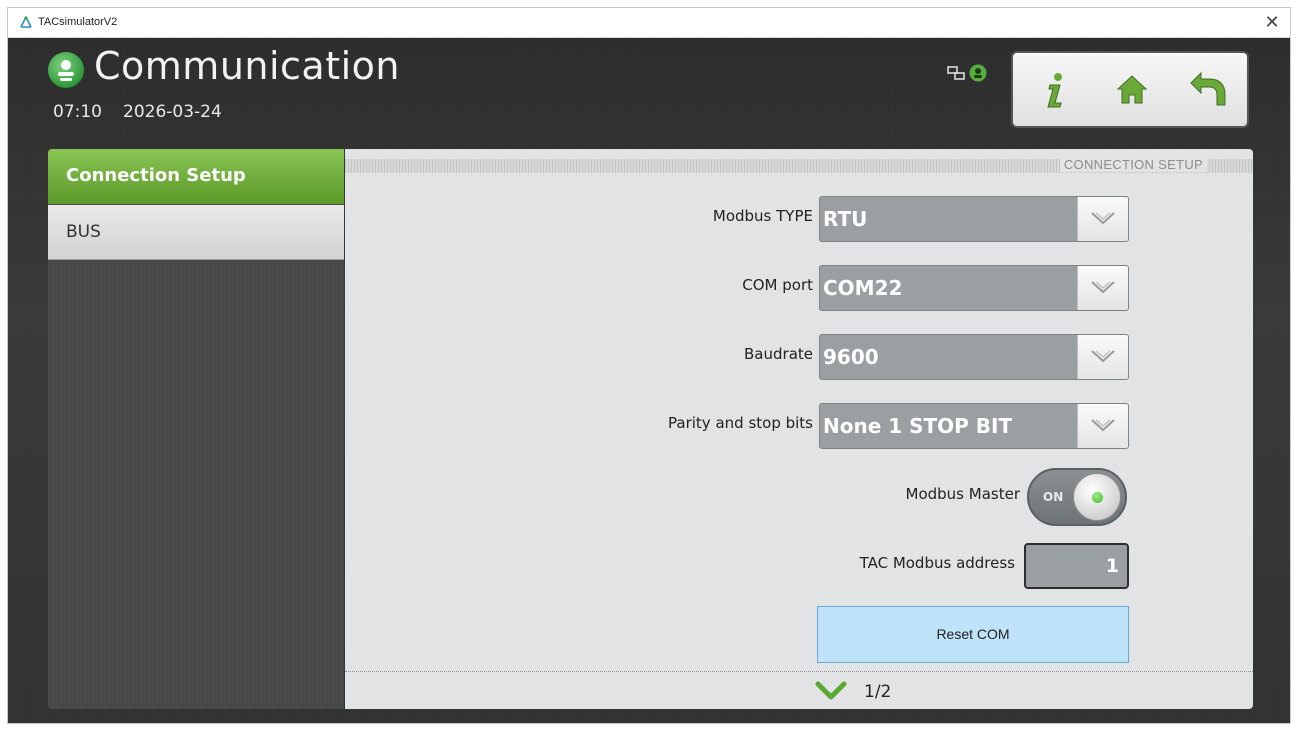  What do you see at coordinates (956, 73) in the screenshot?
I see `network-icon` at bounding box center [956, 73].